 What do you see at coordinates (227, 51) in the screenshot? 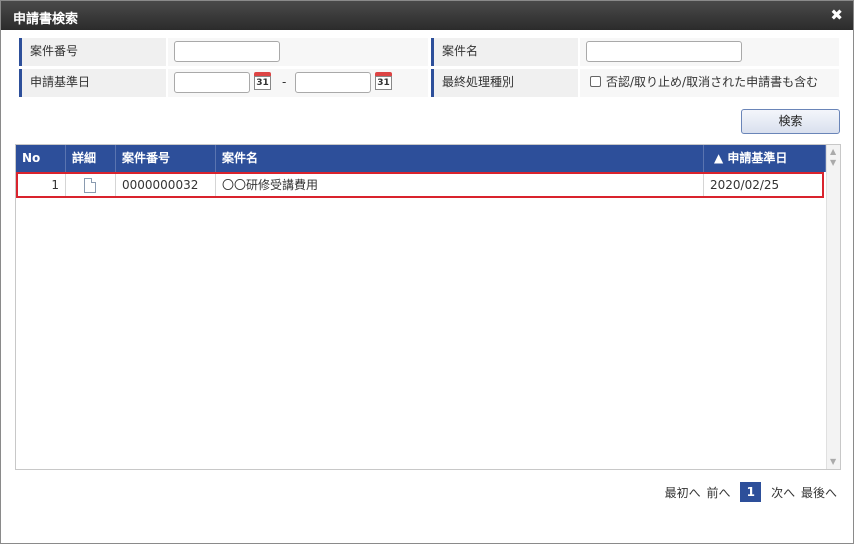
I see `matter-no-input` at bounding box center [227, 51].